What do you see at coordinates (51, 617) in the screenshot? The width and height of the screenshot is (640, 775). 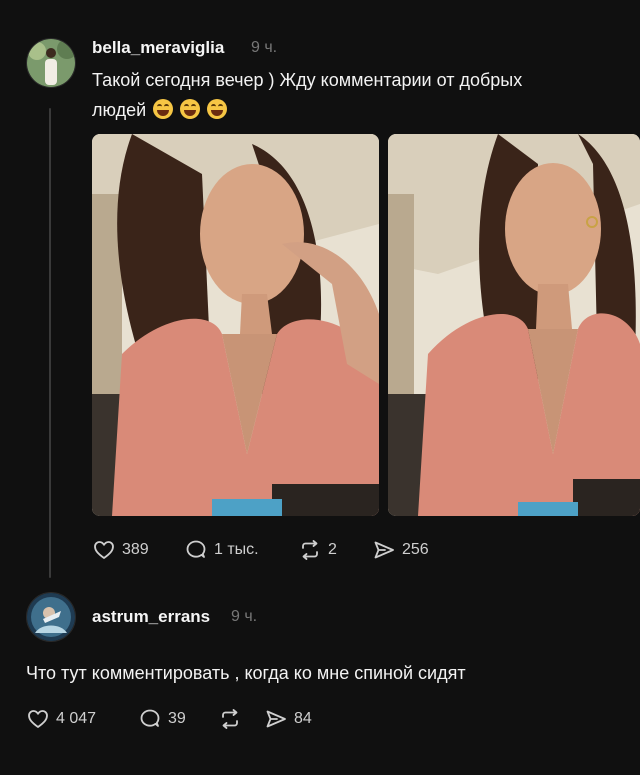 I see `reply-author-avatar` at bounding box center [51, 617].